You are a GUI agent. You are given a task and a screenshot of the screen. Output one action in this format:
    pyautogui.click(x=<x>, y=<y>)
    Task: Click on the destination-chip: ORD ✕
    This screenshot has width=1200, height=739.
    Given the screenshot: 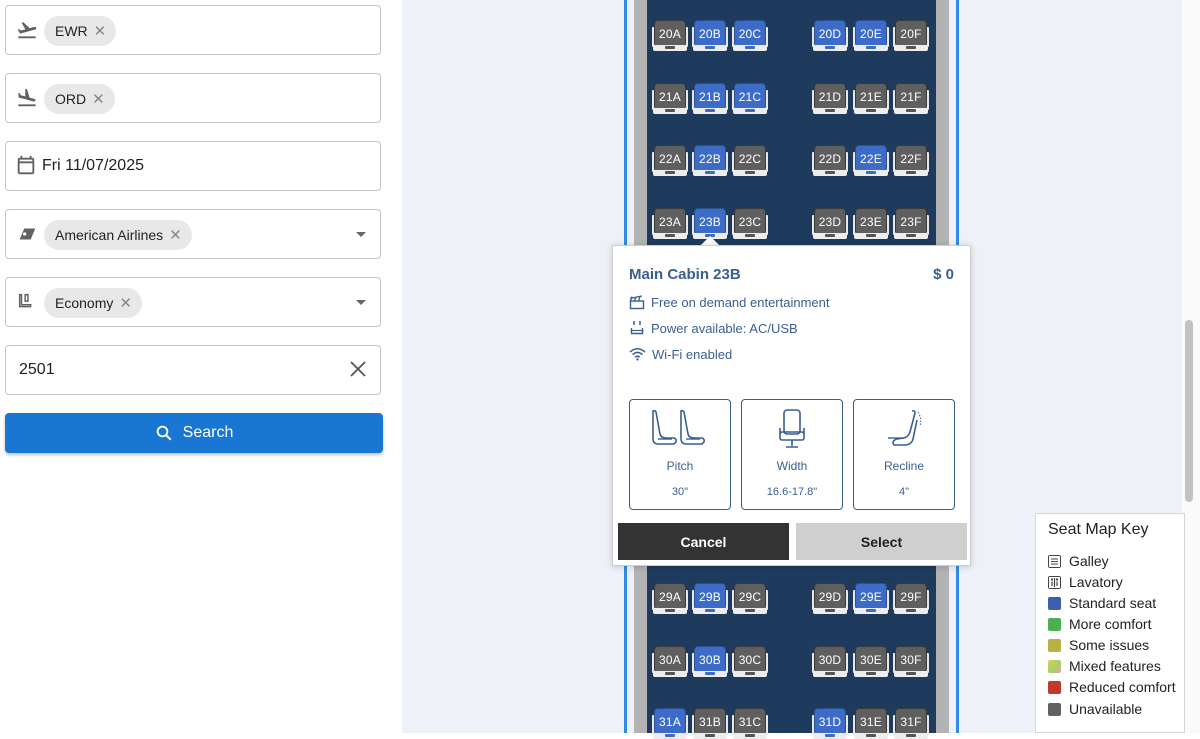 What is the action you would take?
    pyautogui.click(x=79, y=99)
    